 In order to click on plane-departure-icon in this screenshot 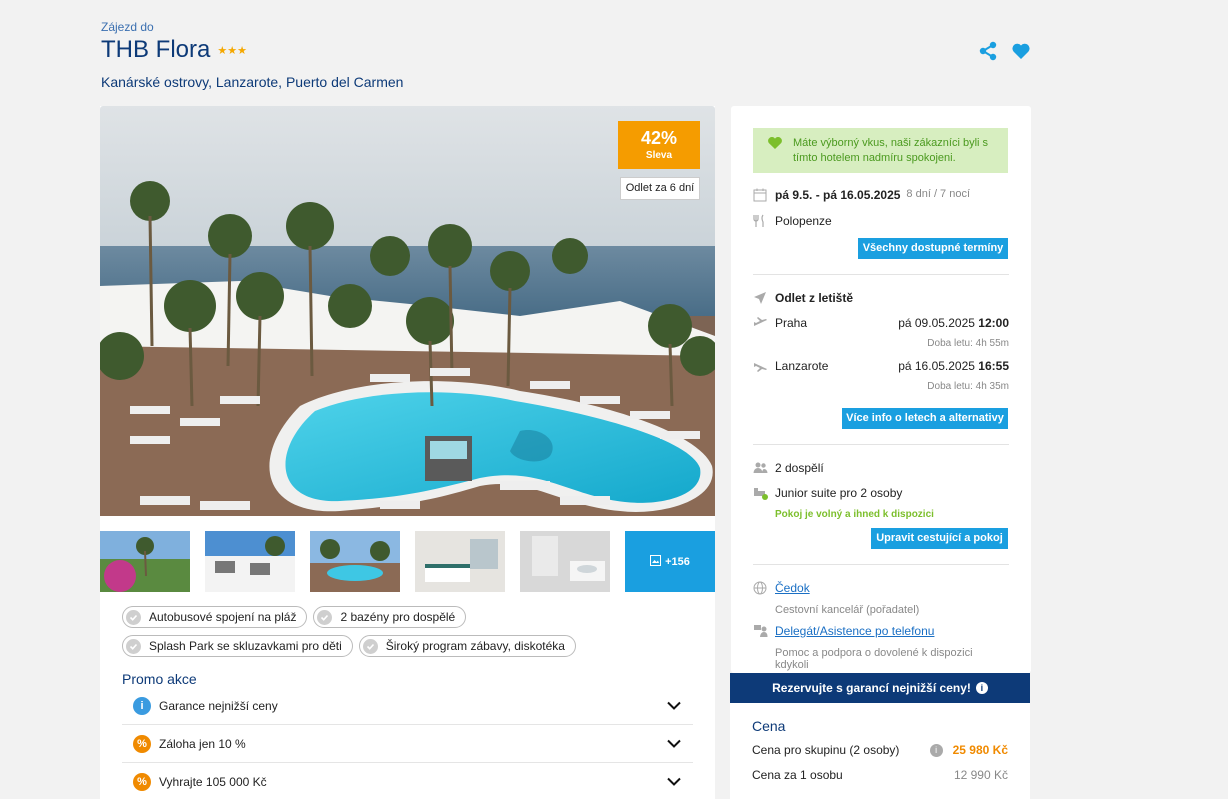, I will do `click(761, 324)`.